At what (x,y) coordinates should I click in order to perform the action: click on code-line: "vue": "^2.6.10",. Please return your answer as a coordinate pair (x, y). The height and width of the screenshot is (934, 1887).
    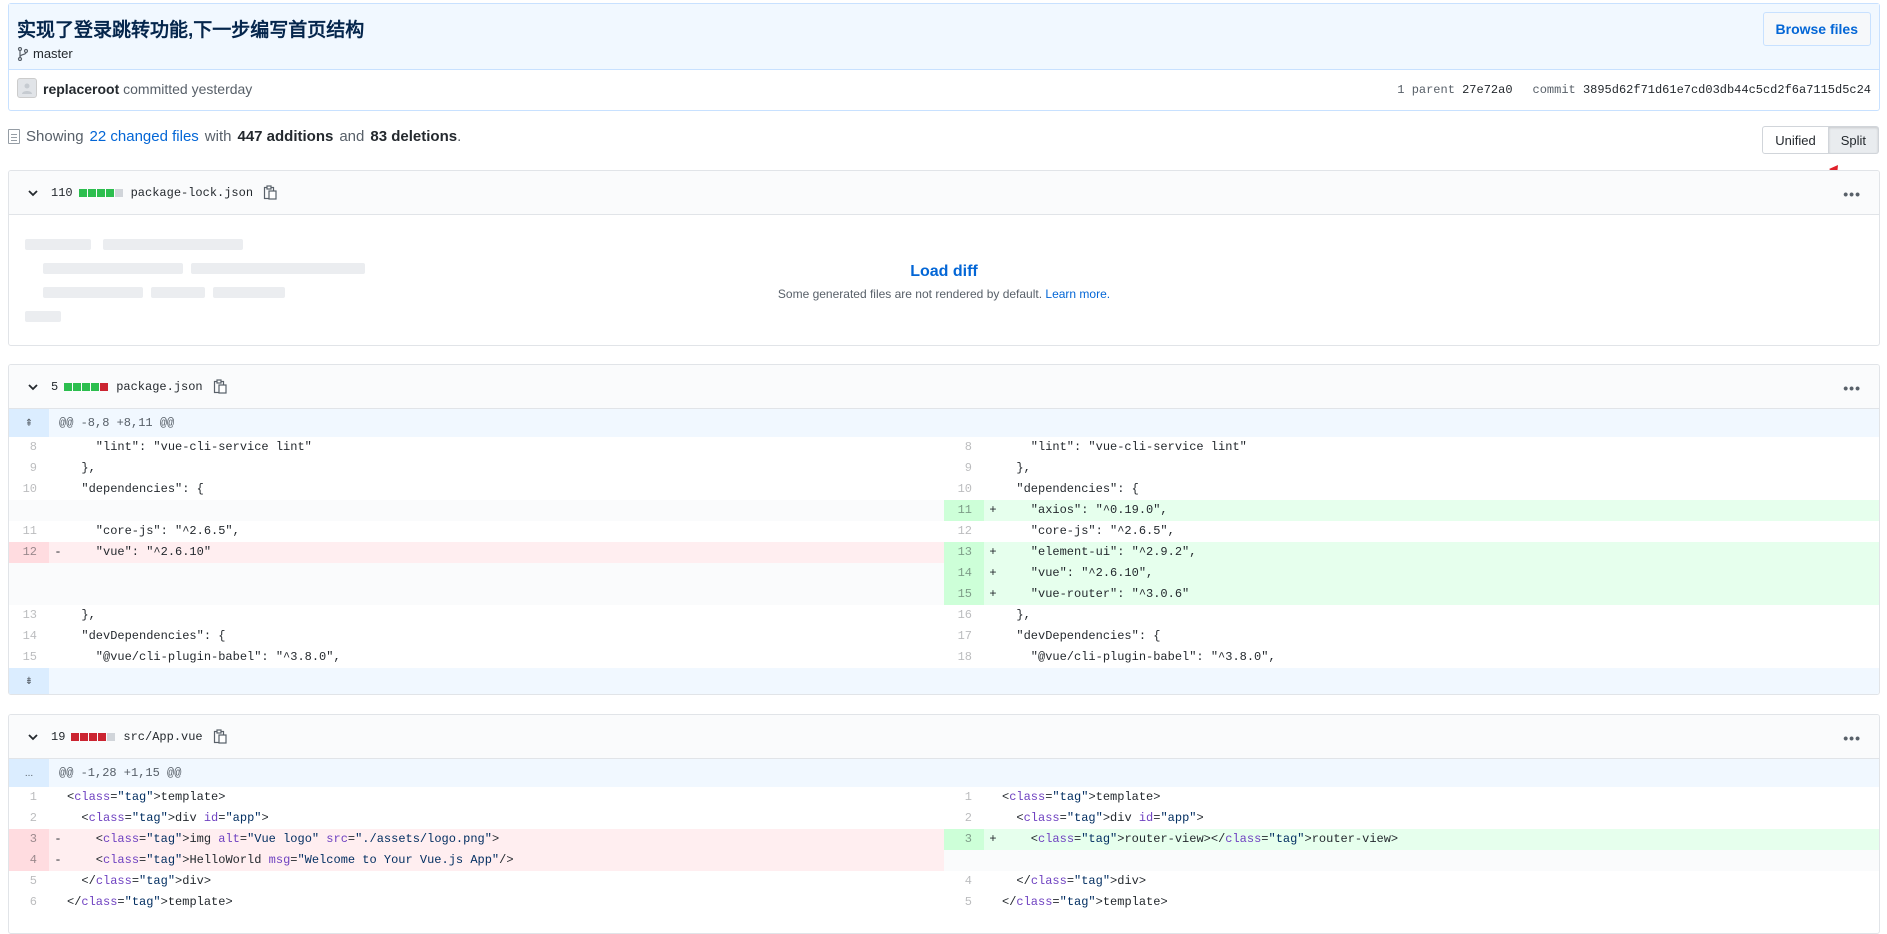
    Looking at the image, I should click on (1078, 573).